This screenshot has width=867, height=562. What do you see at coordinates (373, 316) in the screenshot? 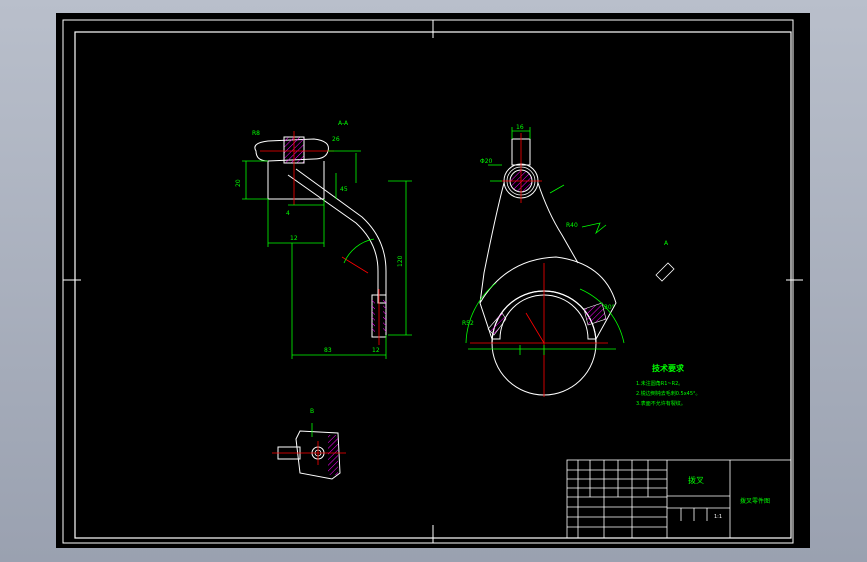
I see `hatched-section-shaft` at bounding box center [373, 316].